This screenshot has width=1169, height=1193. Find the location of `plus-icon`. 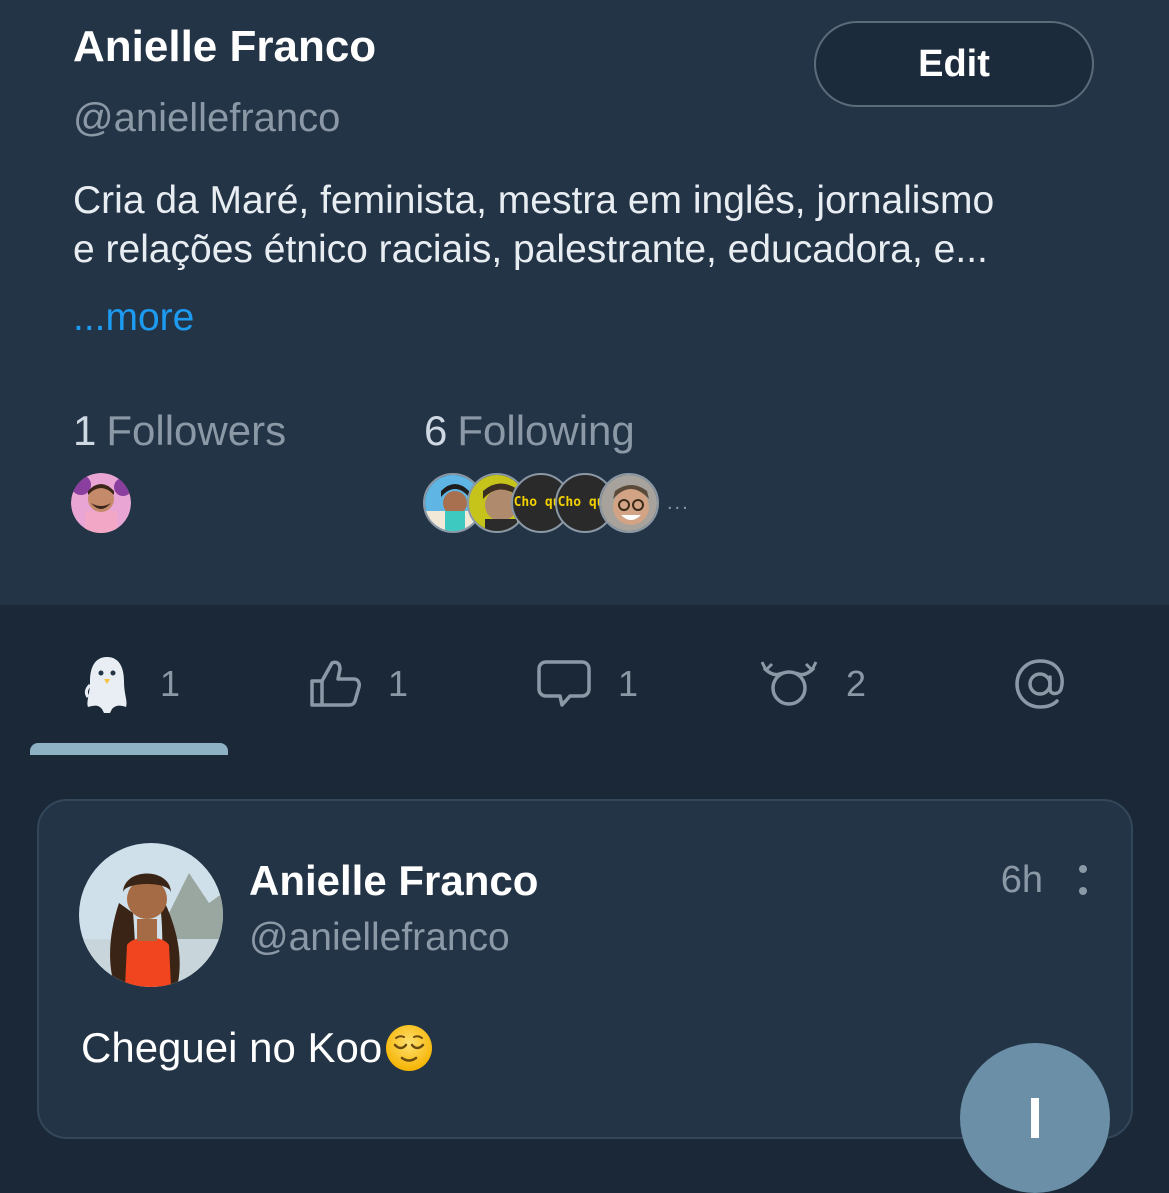

plus-icon is located at coordinates (1035, 1118).